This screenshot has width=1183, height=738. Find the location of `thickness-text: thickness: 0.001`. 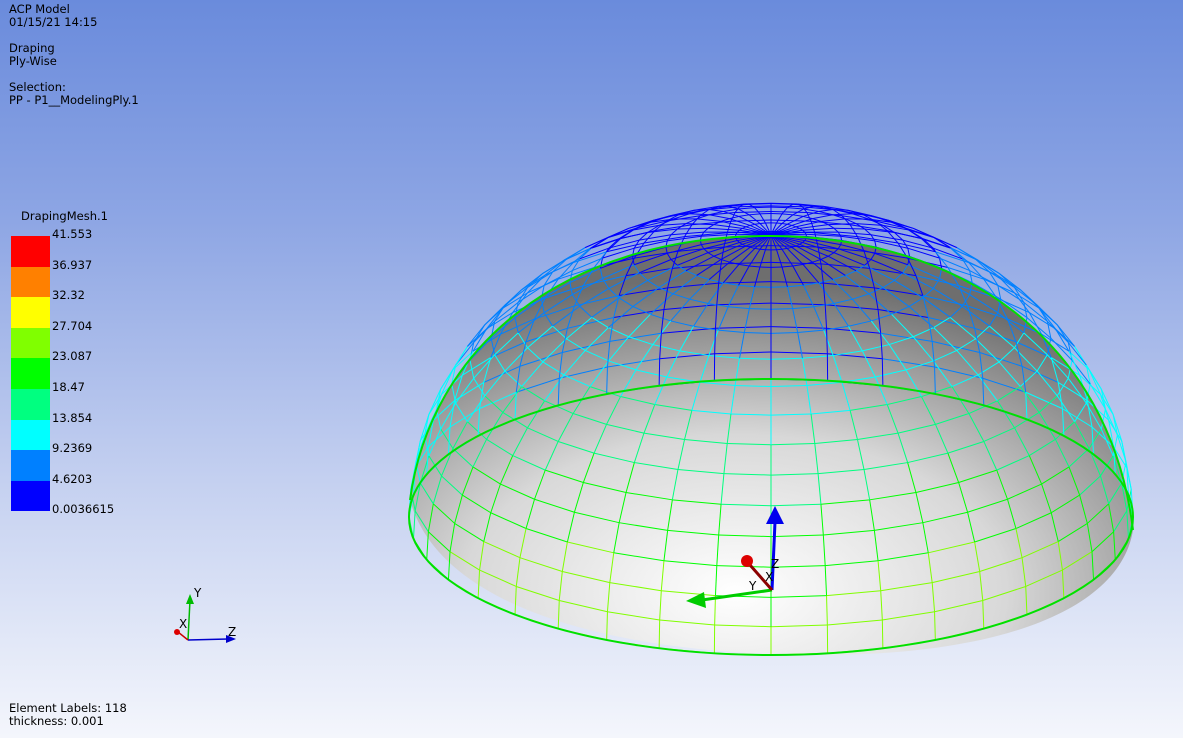

thickness-text: thickness: 0.001 is located at coordinates (56, 721).